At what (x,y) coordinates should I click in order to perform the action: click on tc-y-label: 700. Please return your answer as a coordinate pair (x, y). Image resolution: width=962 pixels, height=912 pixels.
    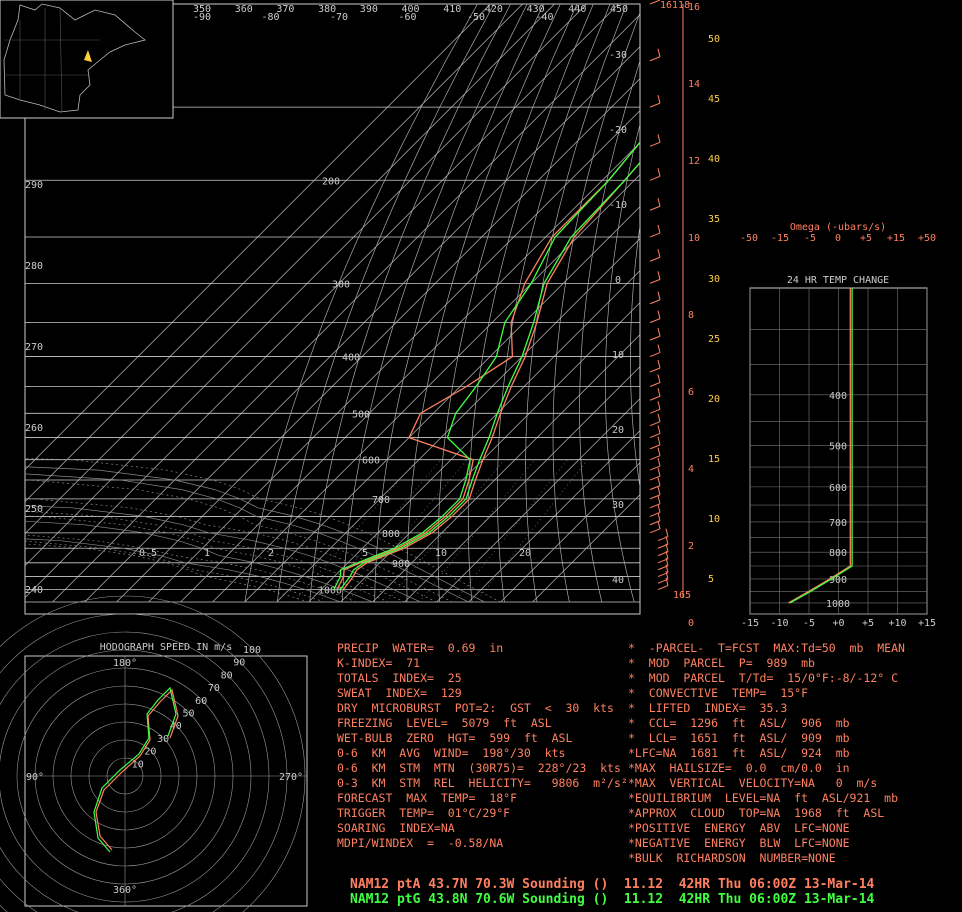
    Looking at the image, I should click on (838, 523).